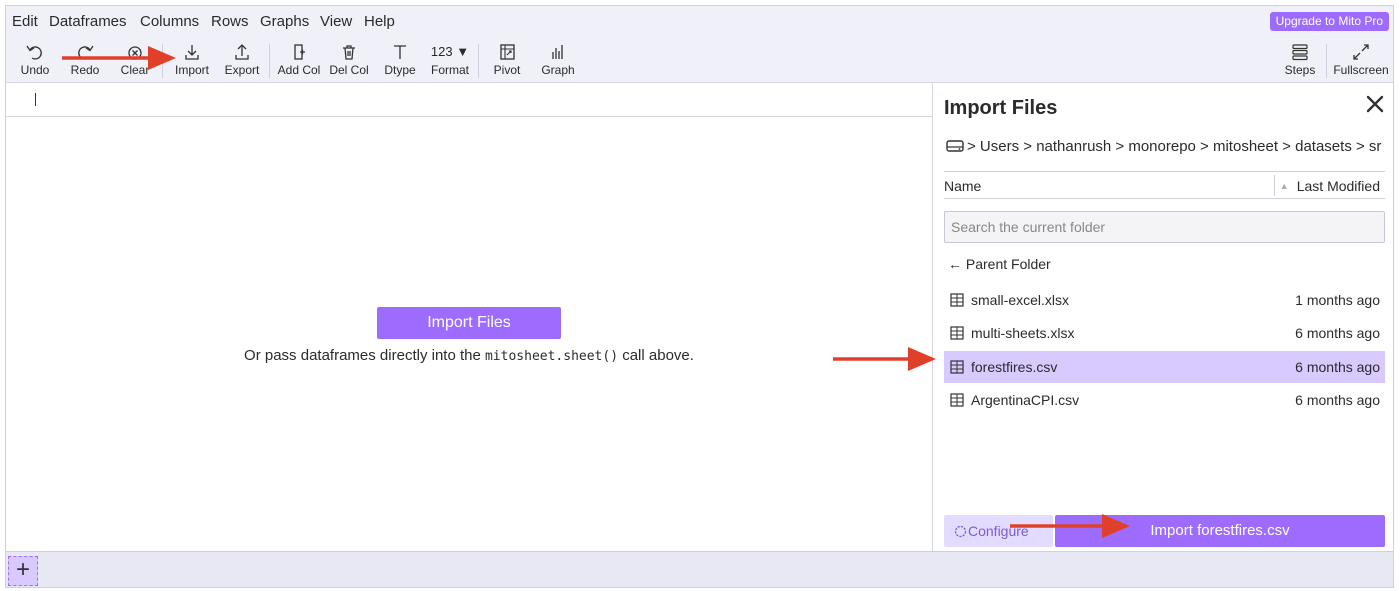 The width and height of the screenshot is (1400, 591). What do you see at coordinates (1001, 108) in the screenshot?
I see `taskpane-title: Import Files` at bounding box center [1001, 108].